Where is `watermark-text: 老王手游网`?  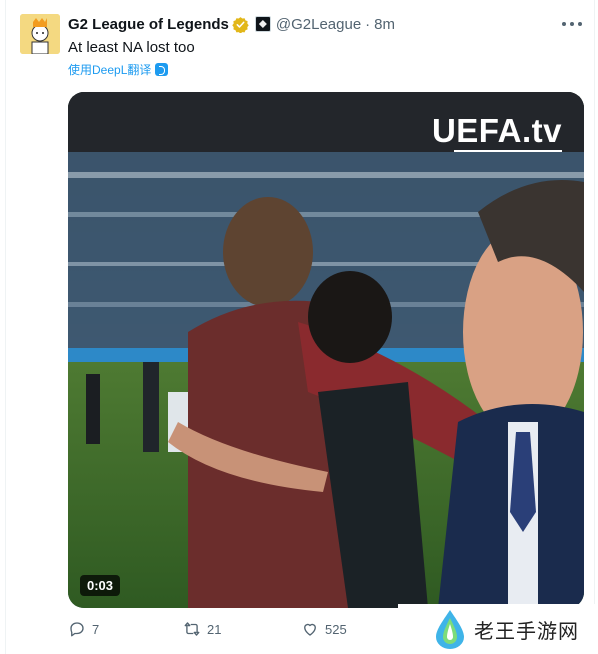
watermark-text: 老王手游网 is located at coordinates (526, 630).